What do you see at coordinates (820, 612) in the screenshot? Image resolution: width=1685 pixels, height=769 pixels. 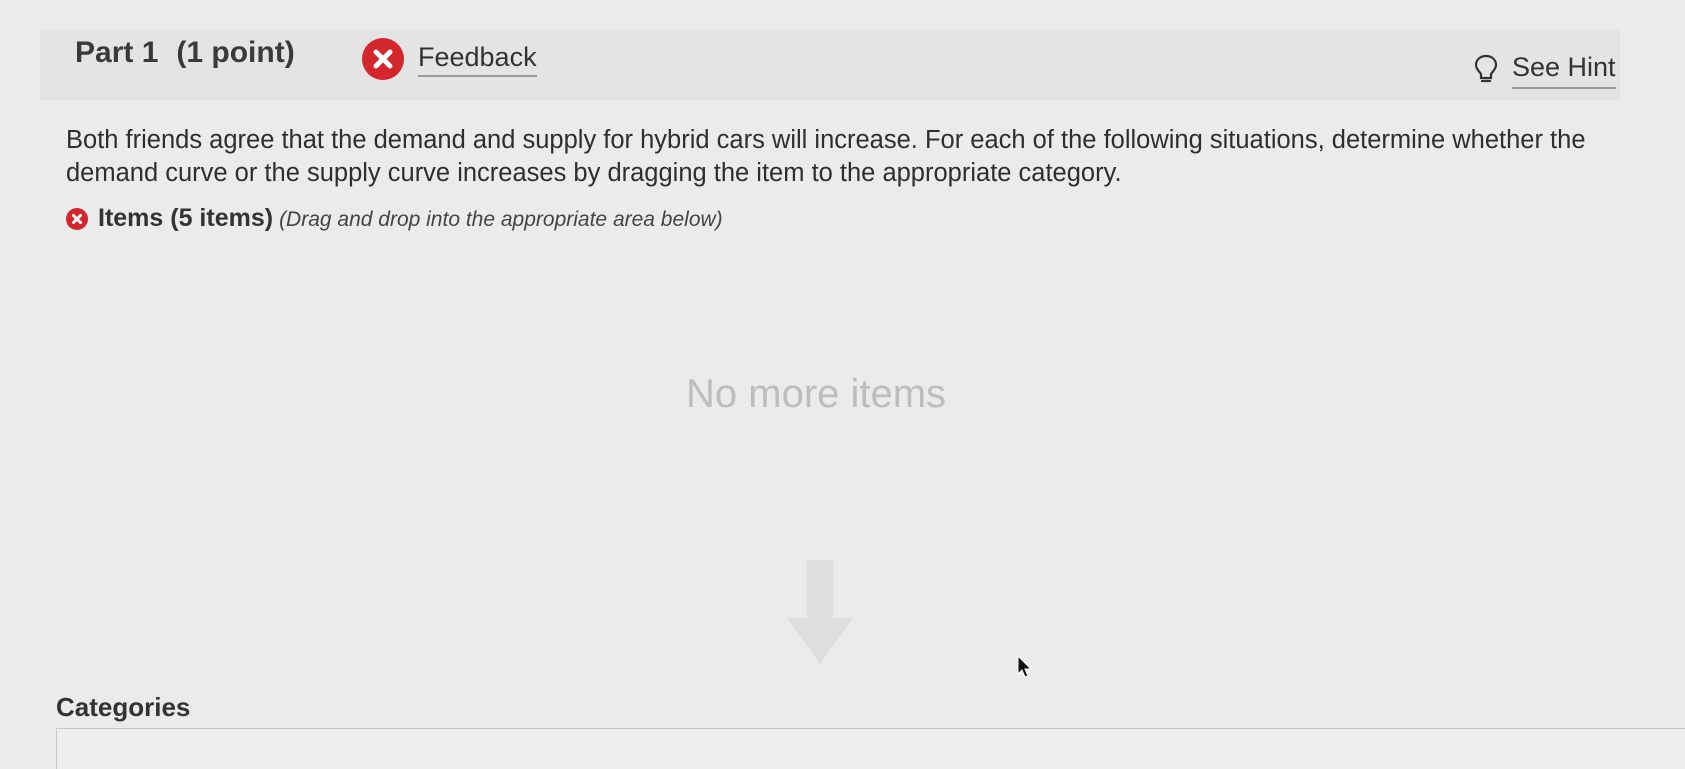 I see `down-arrow-icon` at bounding box center [820, 612].